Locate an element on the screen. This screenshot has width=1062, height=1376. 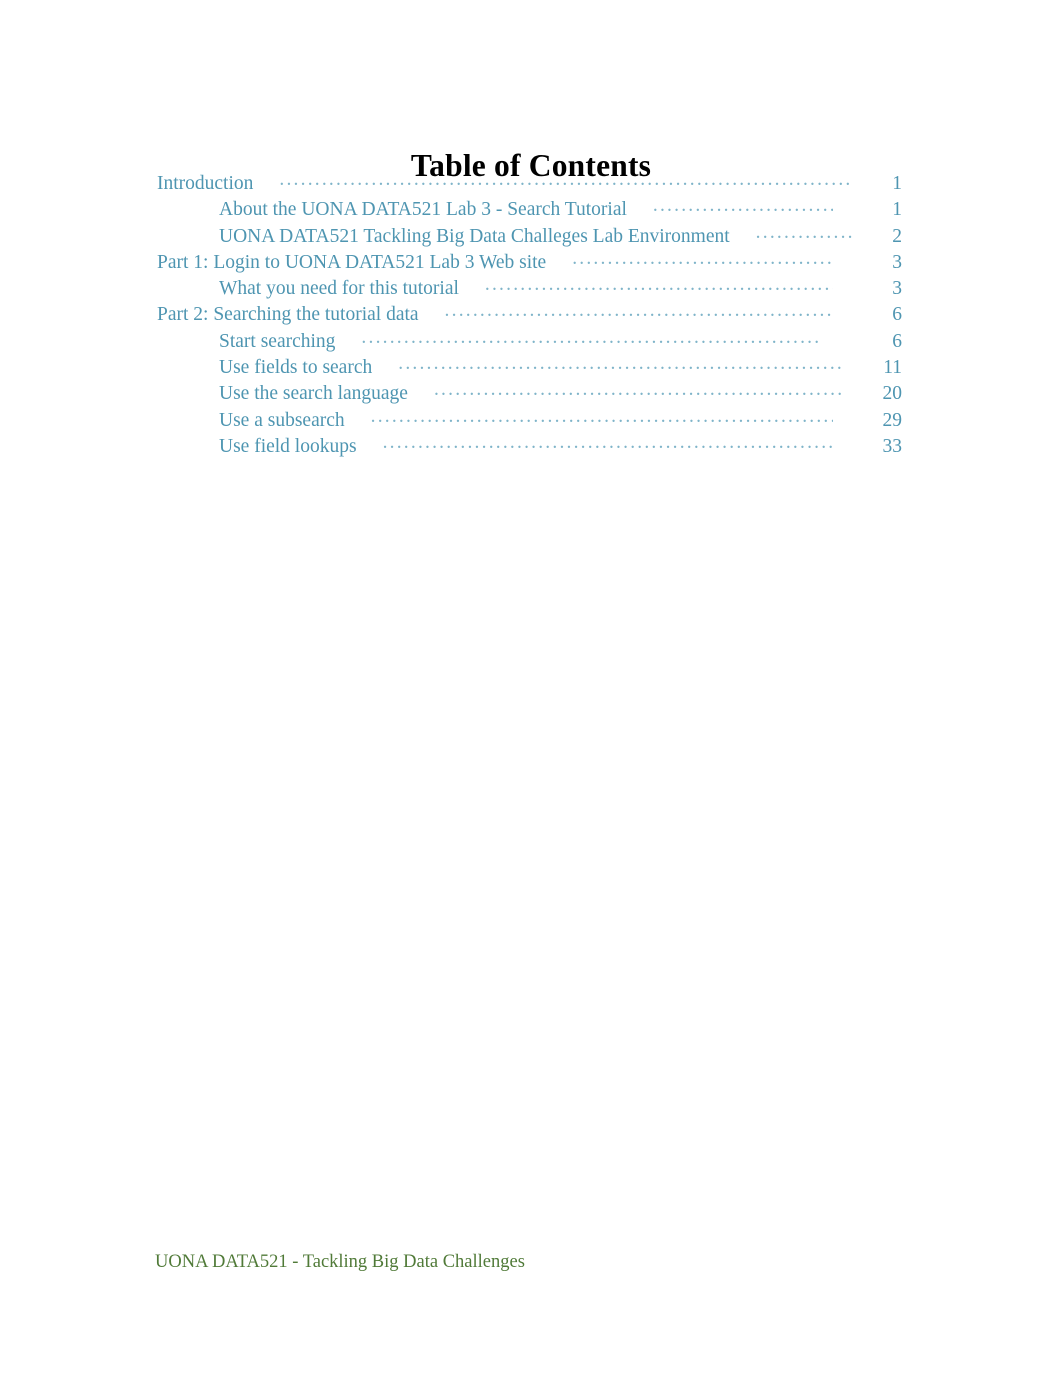
toc-entry-label: Use a subsearch is located at coordinates (282, 420).